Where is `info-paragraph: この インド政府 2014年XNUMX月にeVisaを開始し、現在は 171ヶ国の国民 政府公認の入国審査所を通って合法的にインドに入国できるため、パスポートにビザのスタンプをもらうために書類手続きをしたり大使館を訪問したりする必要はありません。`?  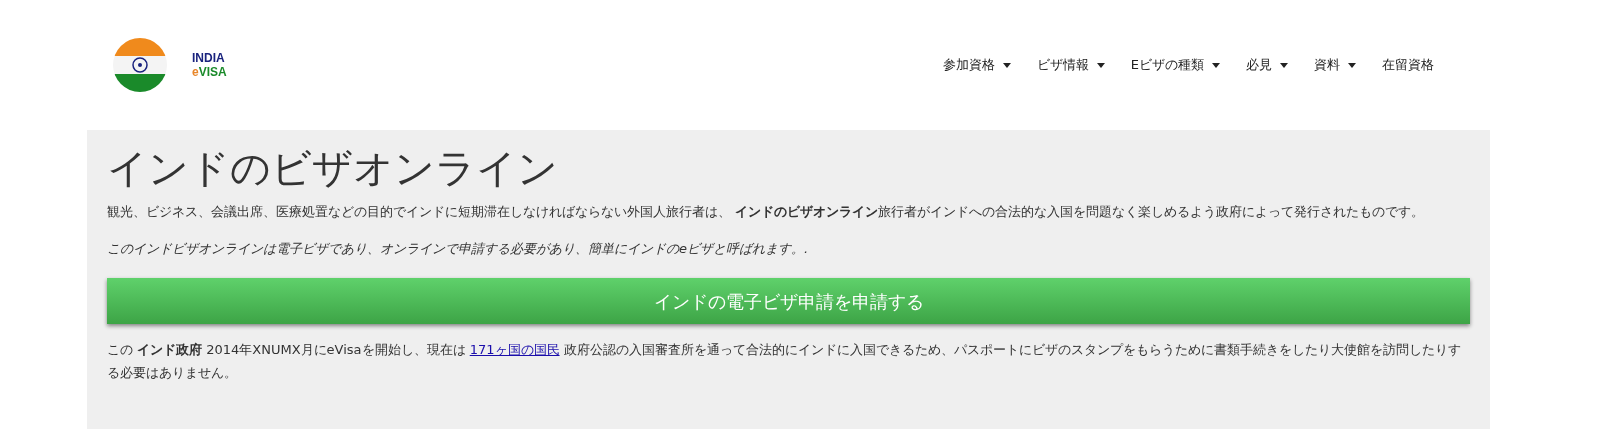 info-paragraph: この インド政府 2014年XNUMX月にeVisaを開始し、現在は 171ヶ国の国民 政府公認の入国審査所を通って合法的にインドに入国できるため、パスポートにビザのスタンプをもらうために書類手続きをしたり大使館を訪問したりする必要はありません。 is located at coordinates (784, 361).